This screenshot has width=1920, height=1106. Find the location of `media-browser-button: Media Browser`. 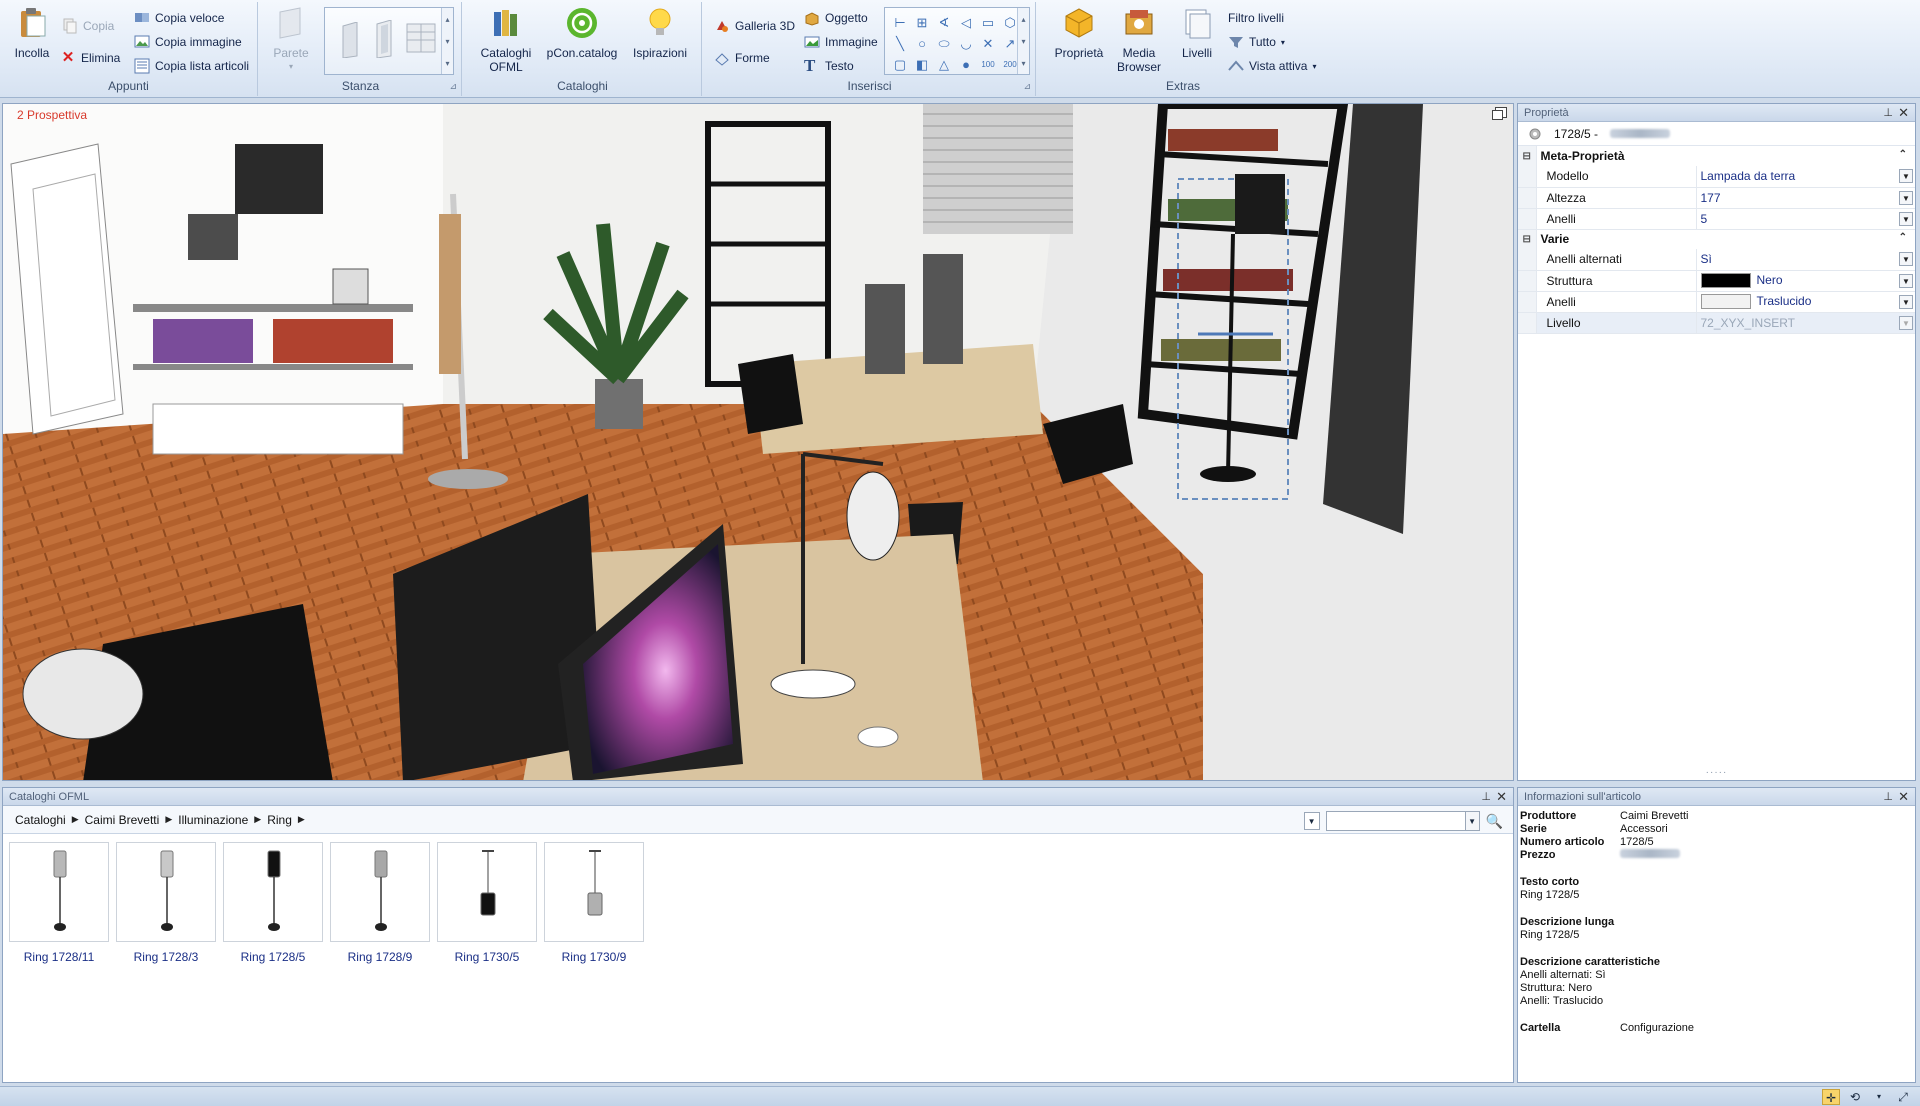

media-browser-button: Media Browser is located at coordinates (1139, 40).